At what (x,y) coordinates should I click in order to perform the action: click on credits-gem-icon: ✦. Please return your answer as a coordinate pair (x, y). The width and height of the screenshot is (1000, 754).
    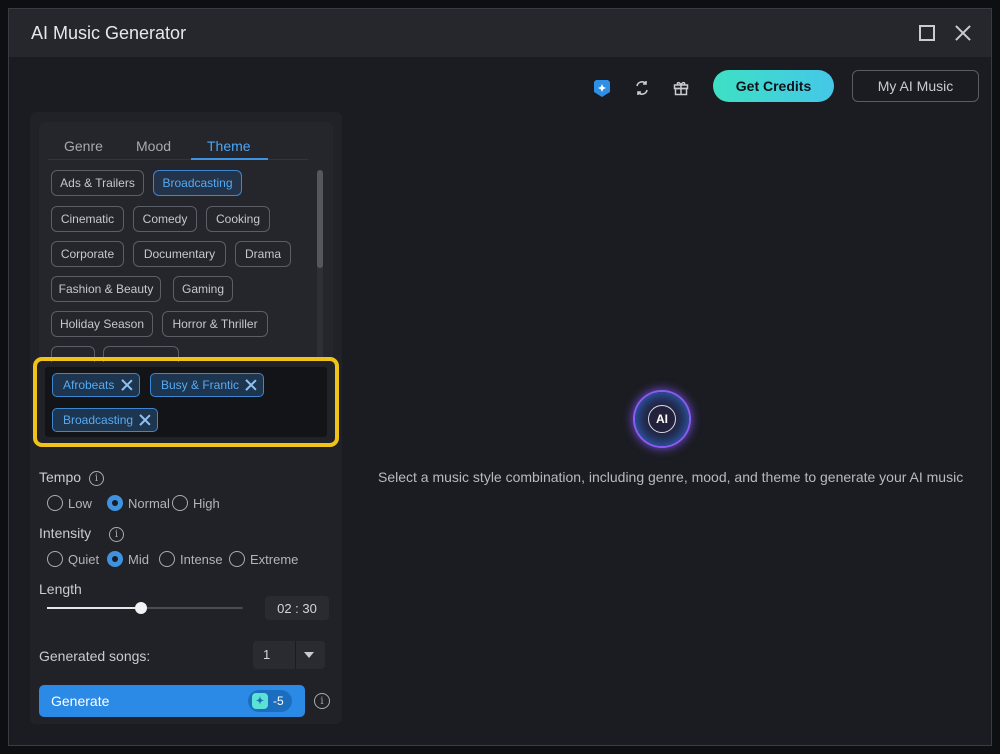
    Looking at the image, I should click on (260, 701).